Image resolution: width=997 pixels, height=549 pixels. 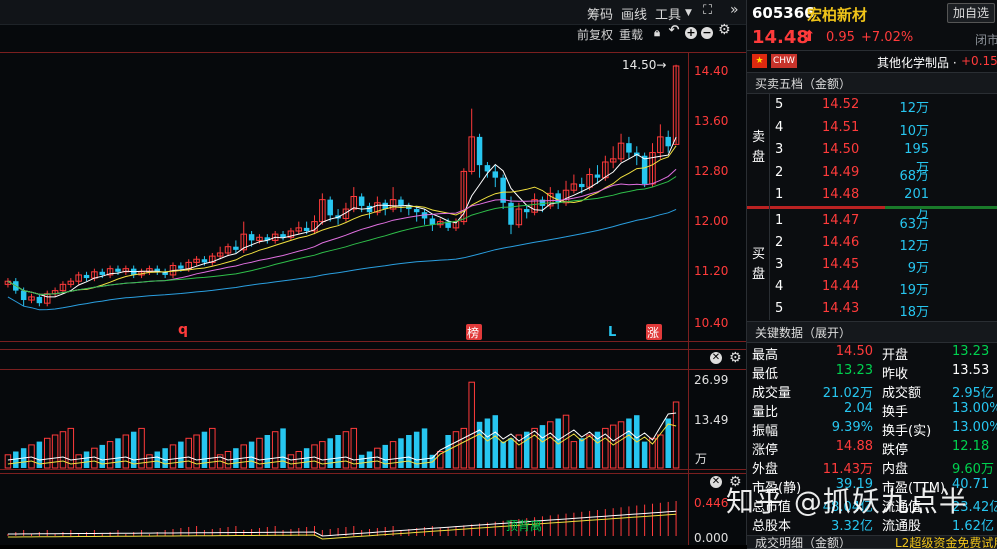 What do you see at coordinates (872, 353) in the screenshot?
I see `key-data-row: 最高 14.50 开盘 13.23` at bounding box center [872, 353].